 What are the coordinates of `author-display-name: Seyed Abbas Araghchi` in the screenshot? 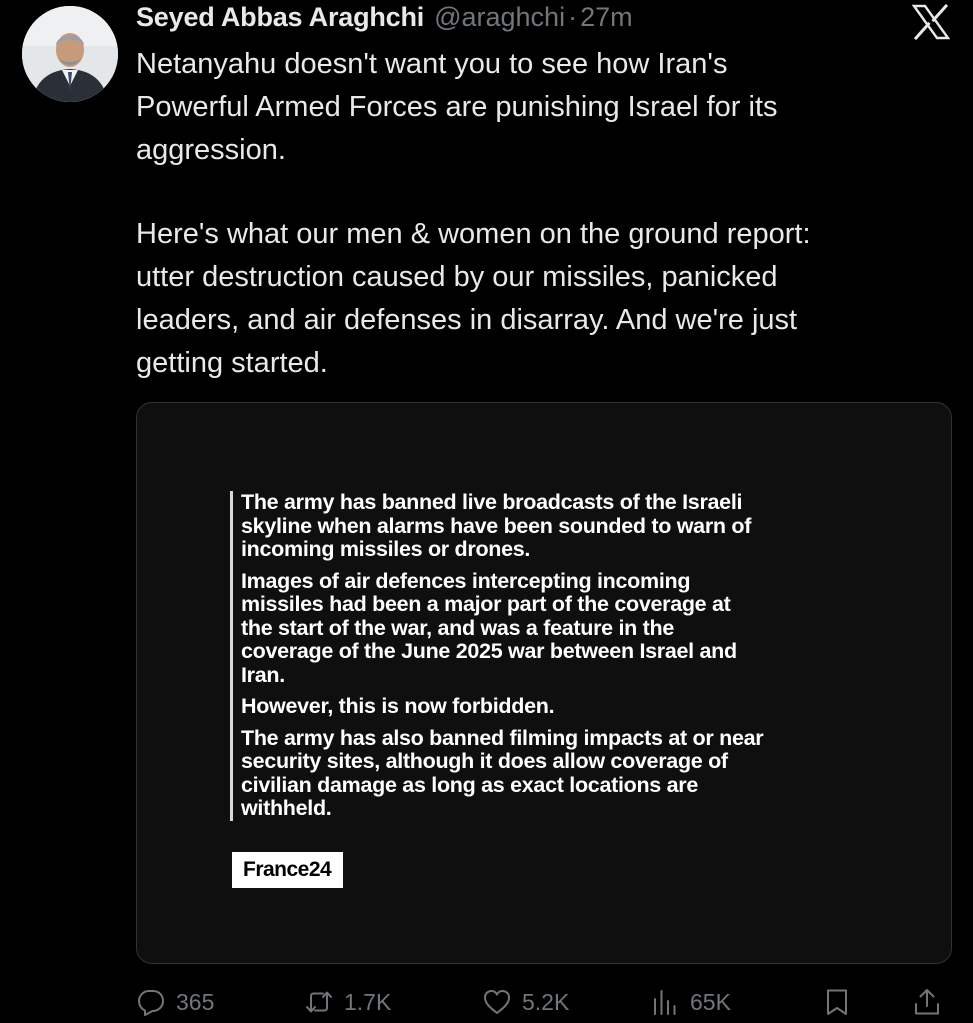 It's located at (280, 17).